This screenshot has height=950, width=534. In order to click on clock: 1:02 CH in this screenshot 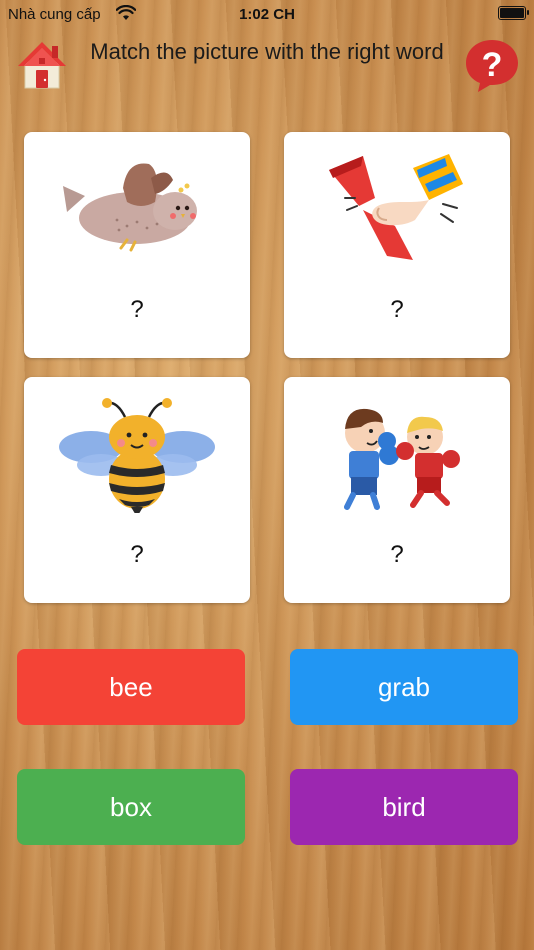, I will do `click(267, 14)`.